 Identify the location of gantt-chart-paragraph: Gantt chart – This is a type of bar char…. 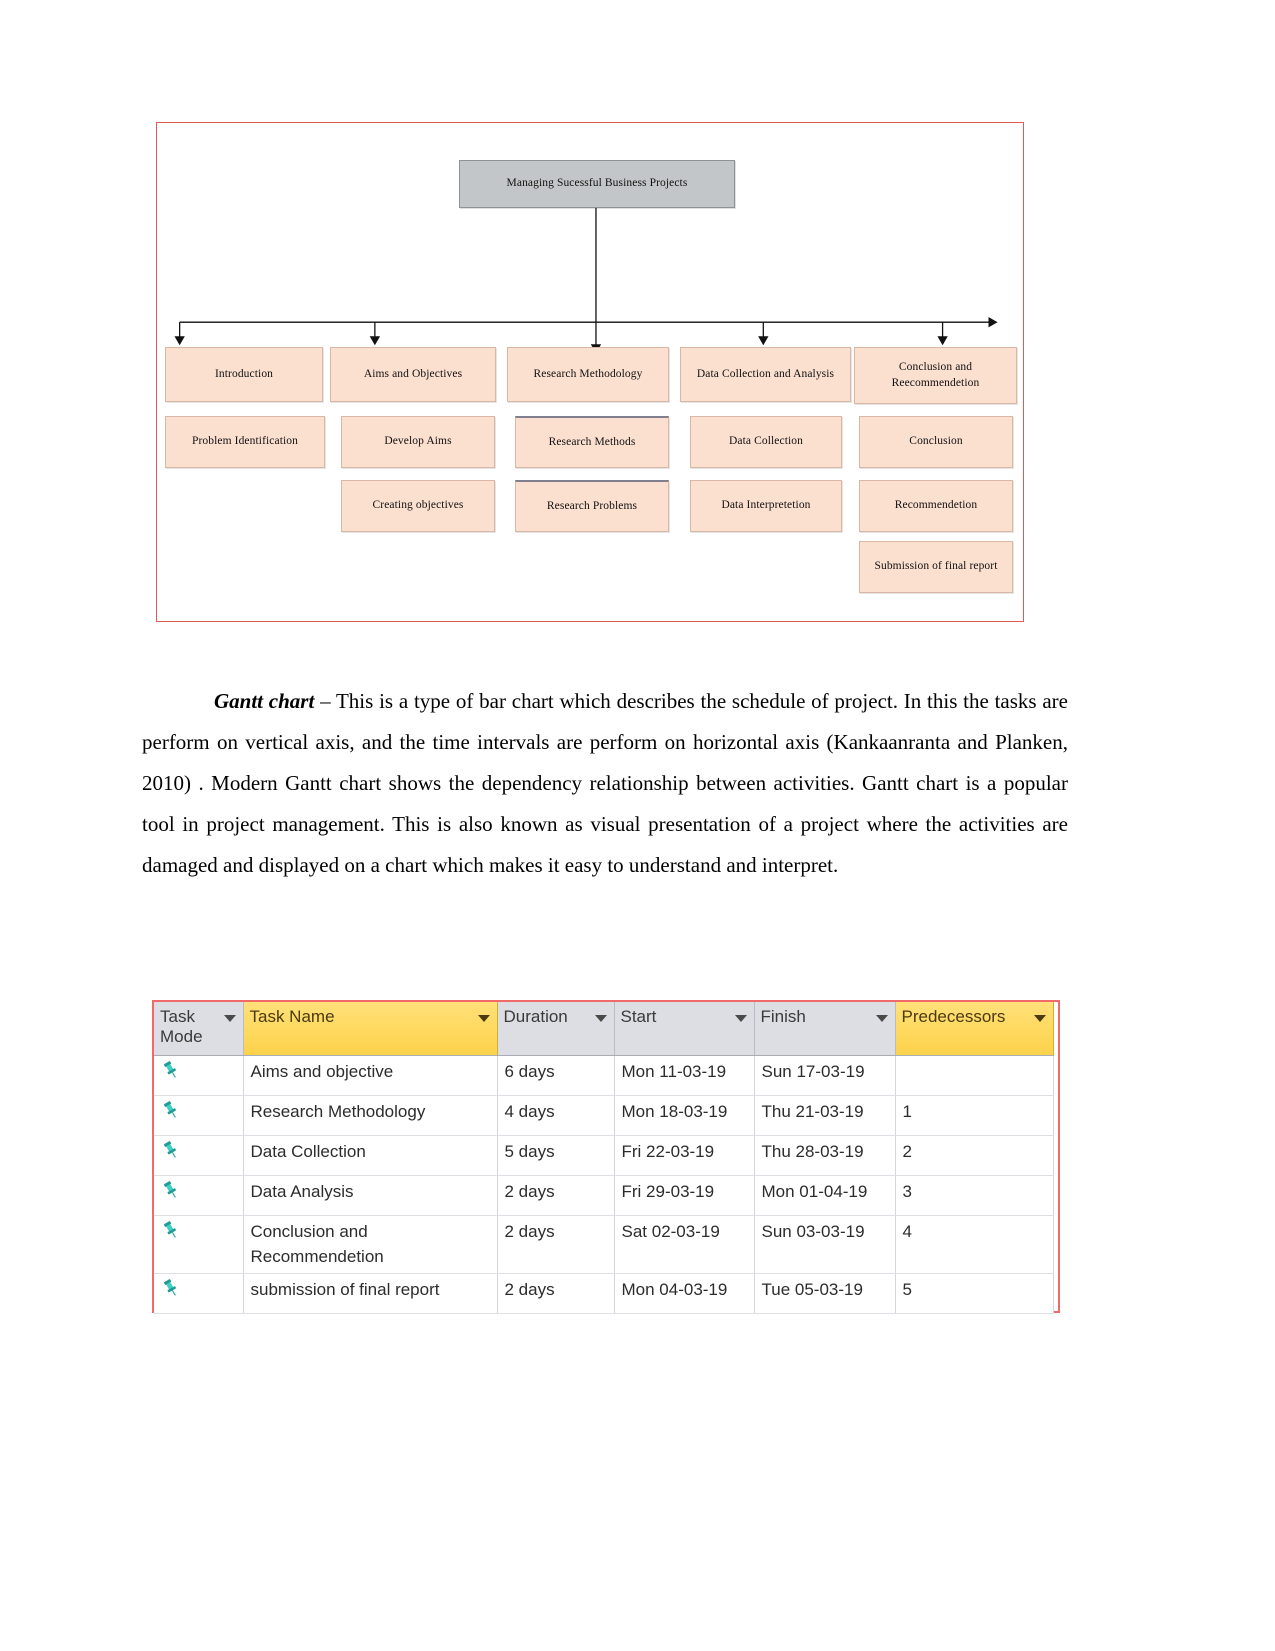
(605, 783).